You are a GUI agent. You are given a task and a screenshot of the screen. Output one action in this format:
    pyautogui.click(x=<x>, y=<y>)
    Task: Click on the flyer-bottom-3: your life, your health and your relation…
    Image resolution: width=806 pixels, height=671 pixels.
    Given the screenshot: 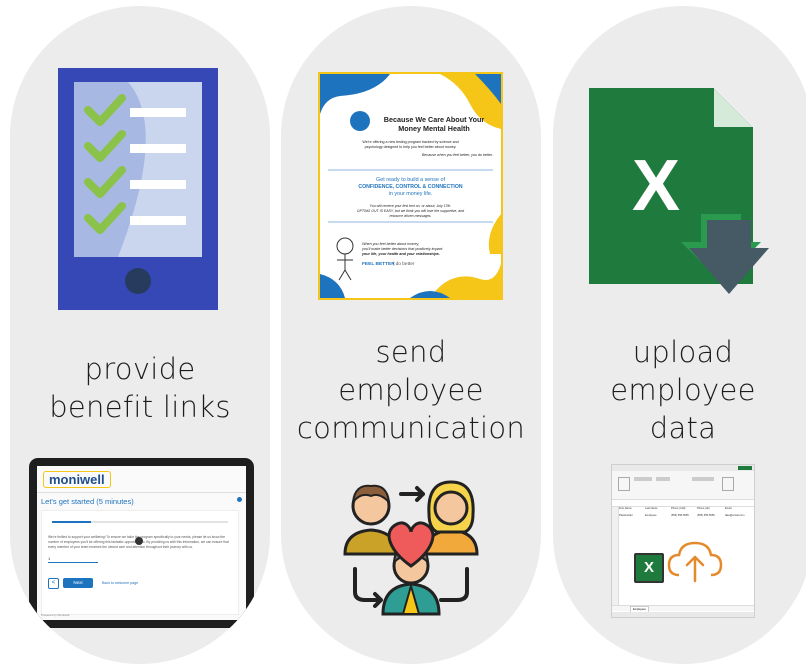 What is the action you would take?
    pyautogui.click(x=401, y=254)
    